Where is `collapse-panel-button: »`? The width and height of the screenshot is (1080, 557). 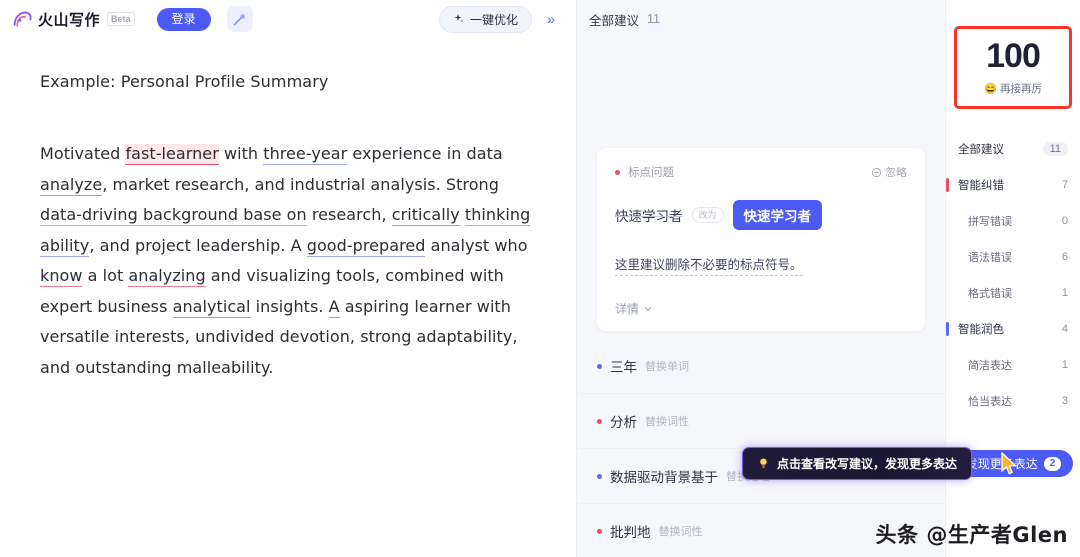 collapse-panel-button: » is located at coordinates (551, 19).